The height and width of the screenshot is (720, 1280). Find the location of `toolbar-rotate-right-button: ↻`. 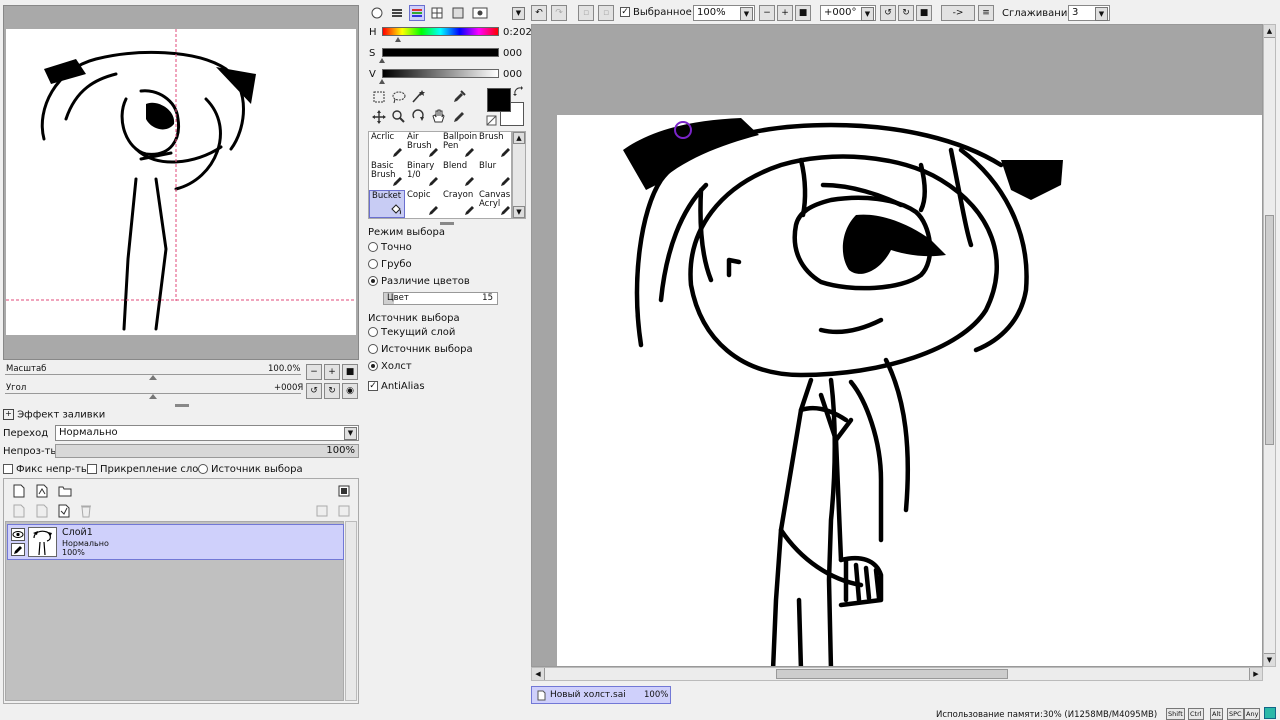

toolbar-rotate-right-button: ↻ is located at coordinates (906, 13).